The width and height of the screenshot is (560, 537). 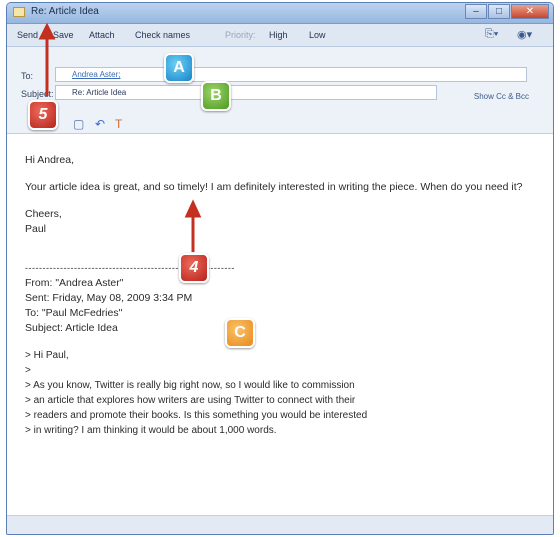 What do you see at coordinates (216, 96) in the screenshot?
I see `callout-b-badge: B` at bounding box center [216, 96].